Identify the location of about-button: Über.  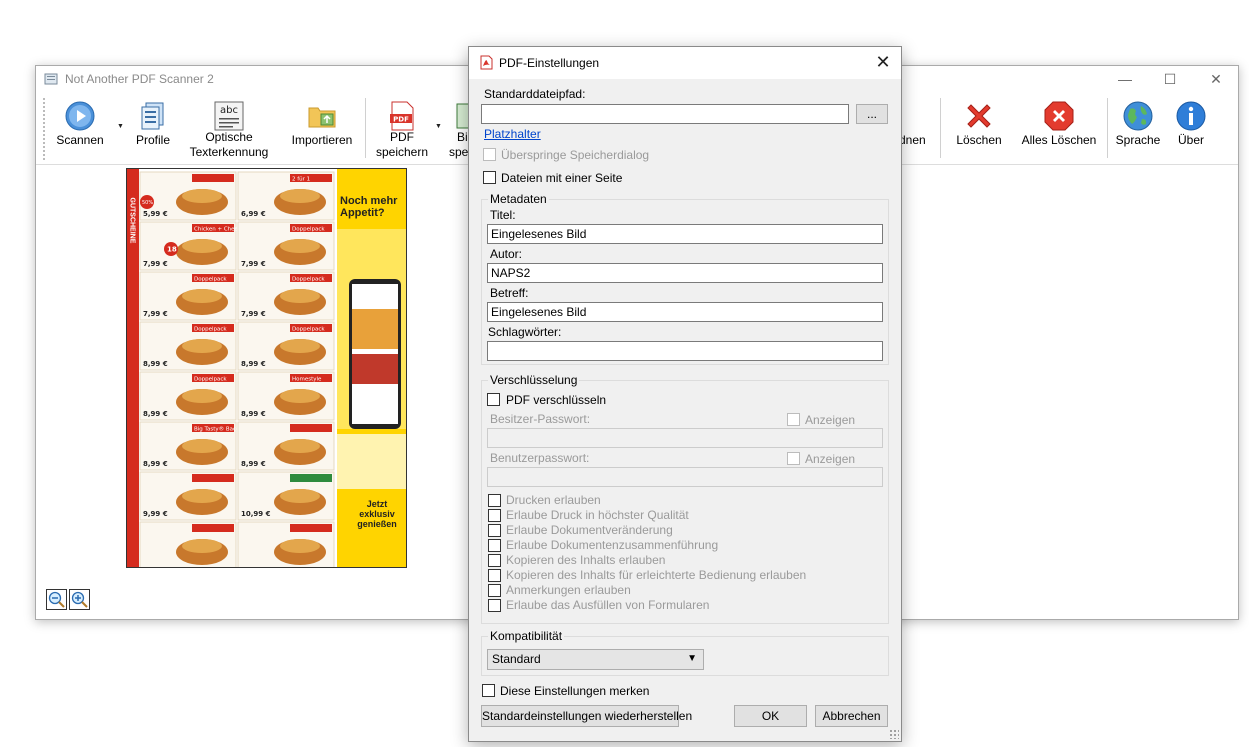
(1191, 129).